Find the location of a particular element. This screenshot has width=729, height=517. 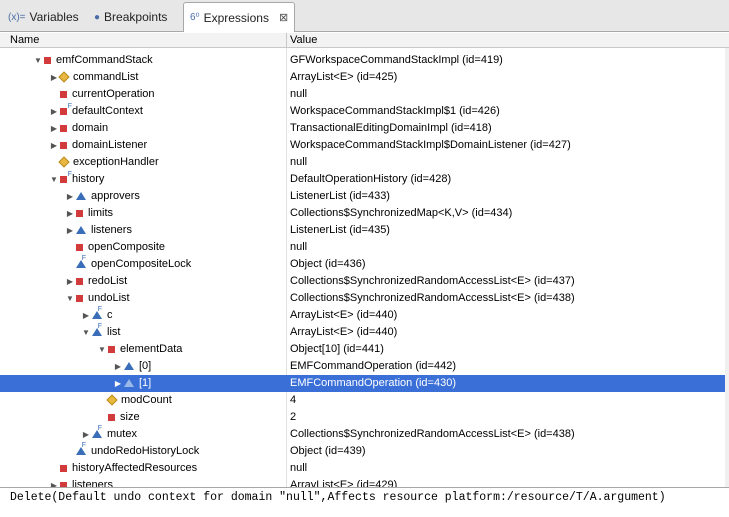

row-value: ArrayList<E> (id=440) is located at coordinates (344, 315).